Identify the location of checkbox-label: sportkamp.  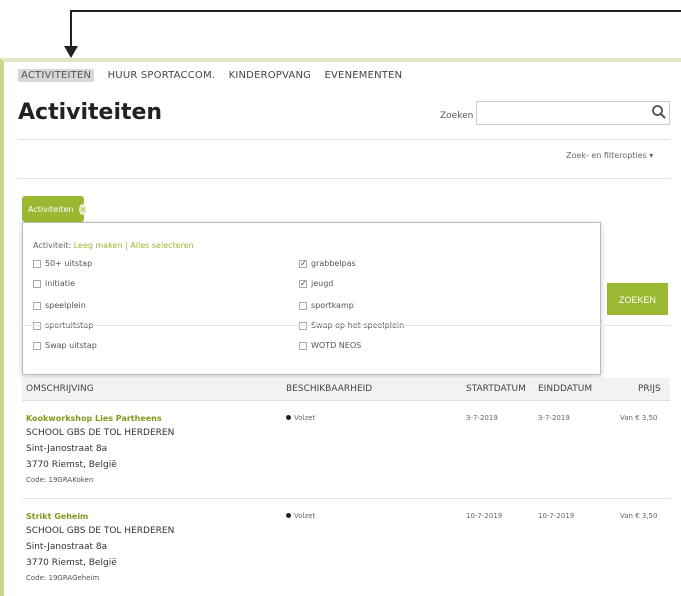
(332, 305).